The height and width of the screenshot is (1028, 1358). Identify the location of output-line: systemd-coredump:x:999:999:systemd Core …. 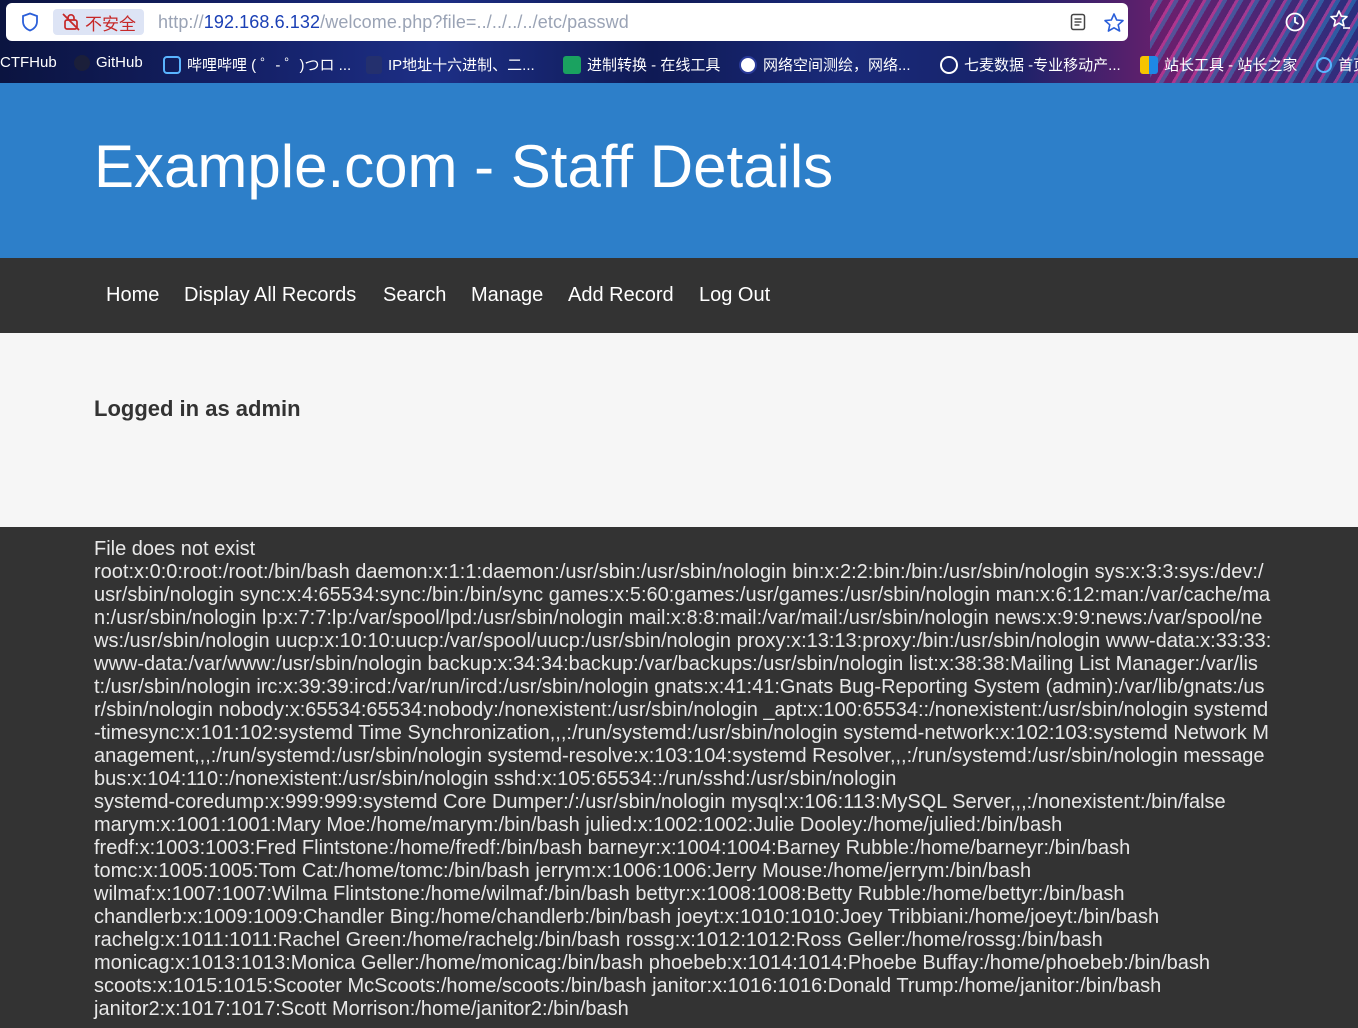
(660, 802).